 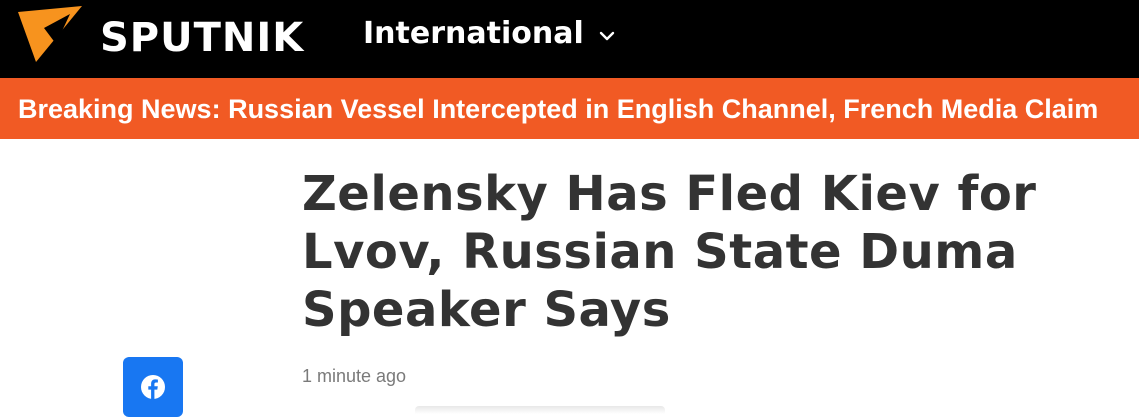 What do you see at coordinates (354, 376) in the screenshot?
I see `article-timestamp: 1 minute ago` at bounding box center [354, 376].